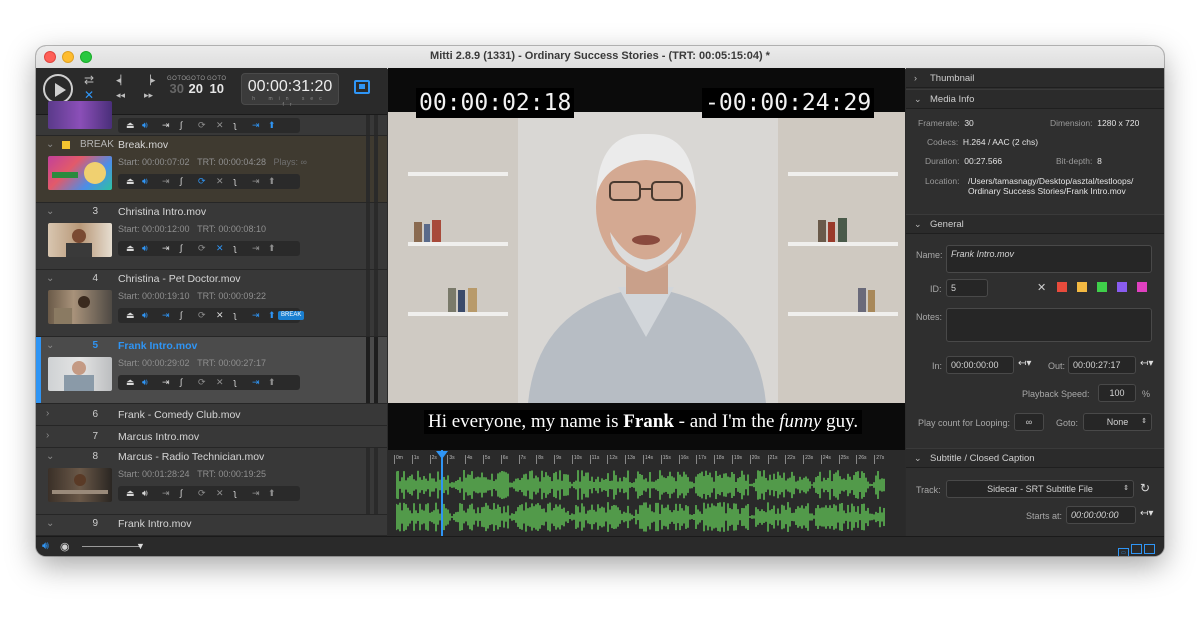  Describe the element at coordinates (1142, 287) in the screenshot. I see `color-swatch-magenta` at that location.